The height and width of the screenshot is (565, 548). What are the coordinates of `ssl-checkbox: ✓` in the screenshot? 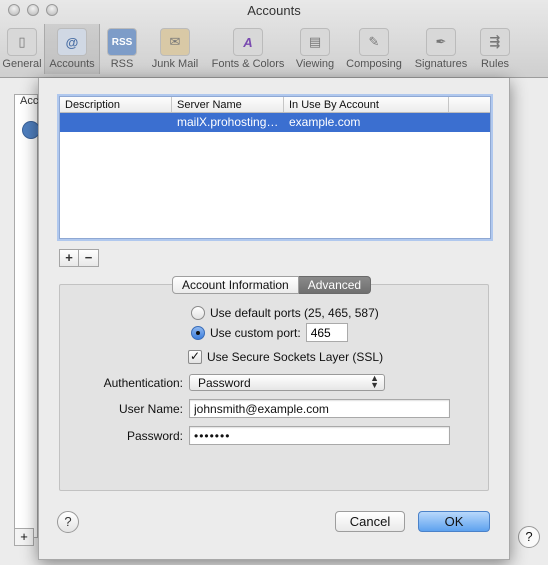 It's located at (195, 357).